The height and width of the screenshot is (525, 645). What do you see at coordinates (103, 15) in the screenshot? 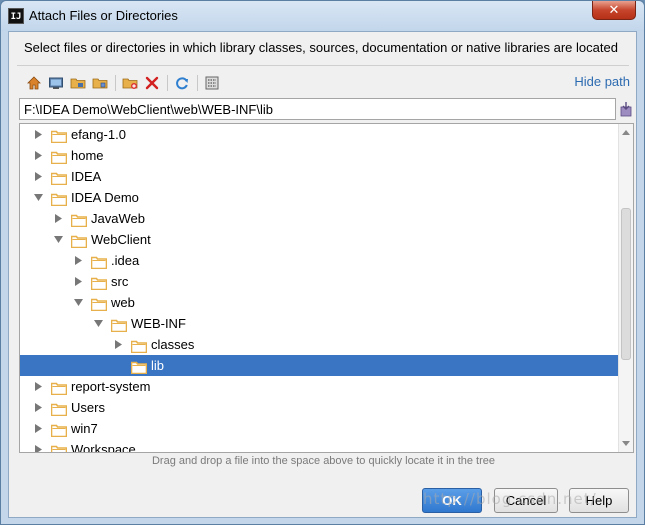
I see `window-title: Attach Files or Directories` at bounding box center [103, 15].